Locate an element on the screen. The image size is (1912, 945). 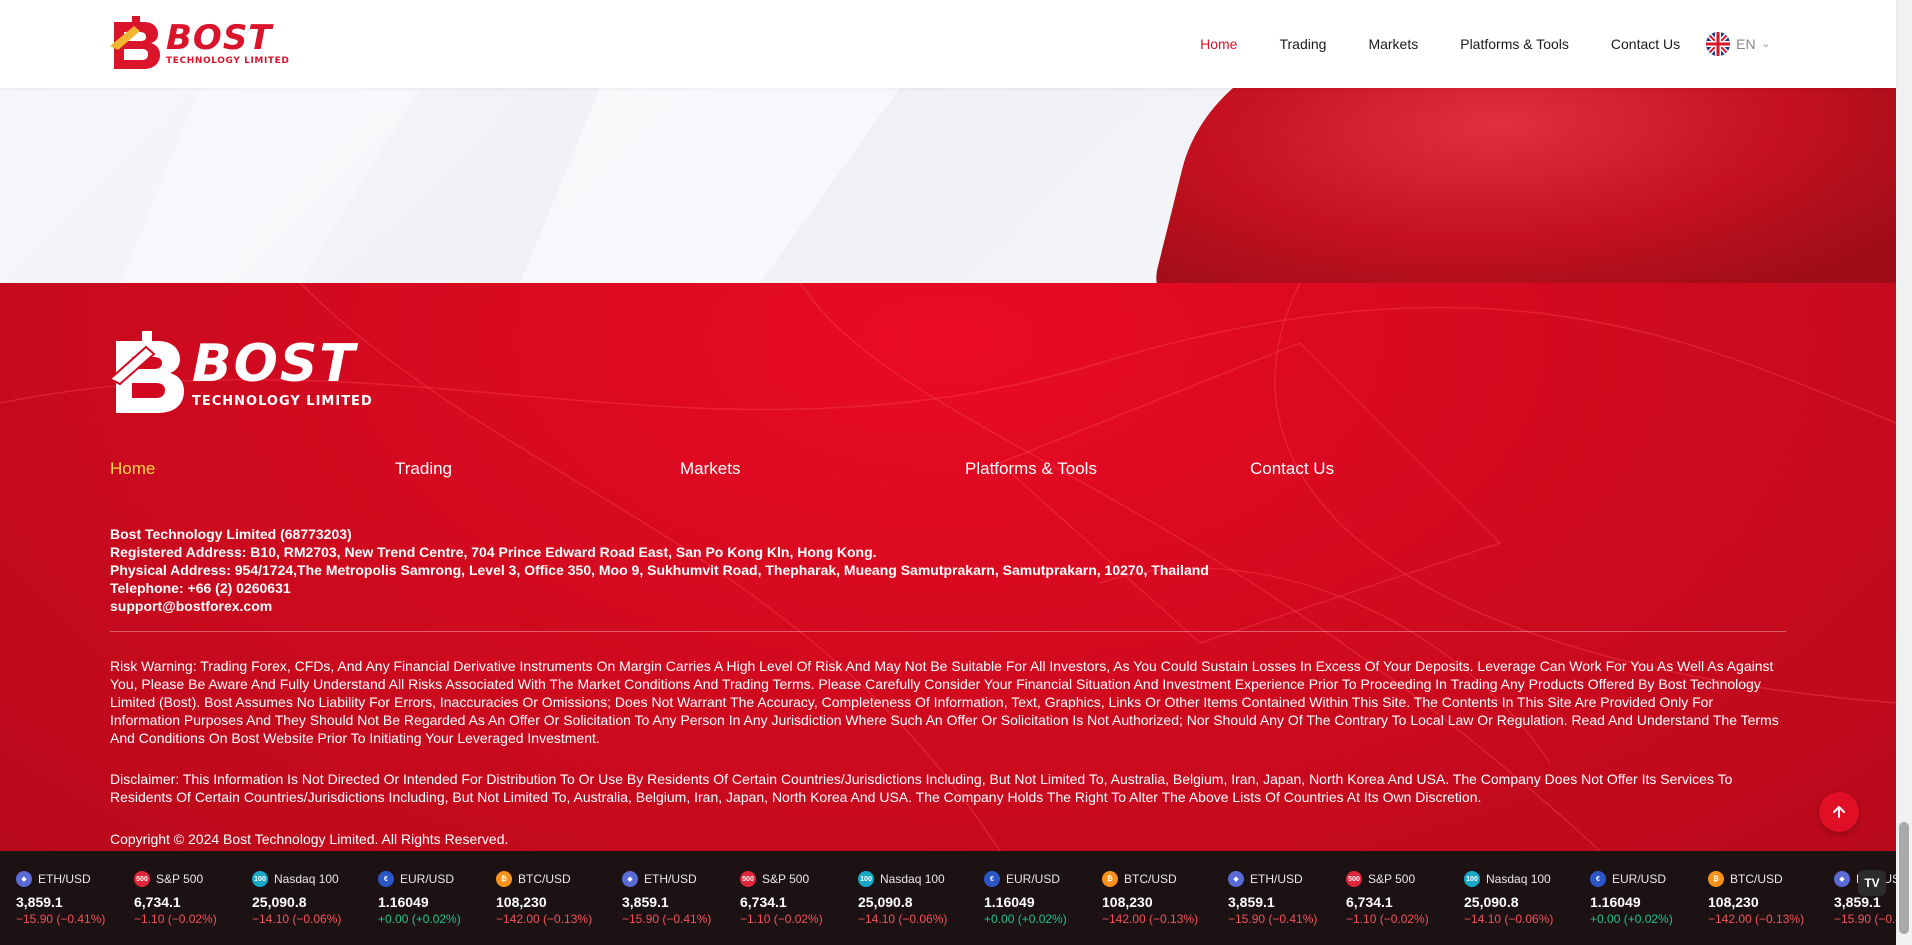
ticker-symbol-row: 100 Nasdaq 100 is located at coordinates (315, 879).